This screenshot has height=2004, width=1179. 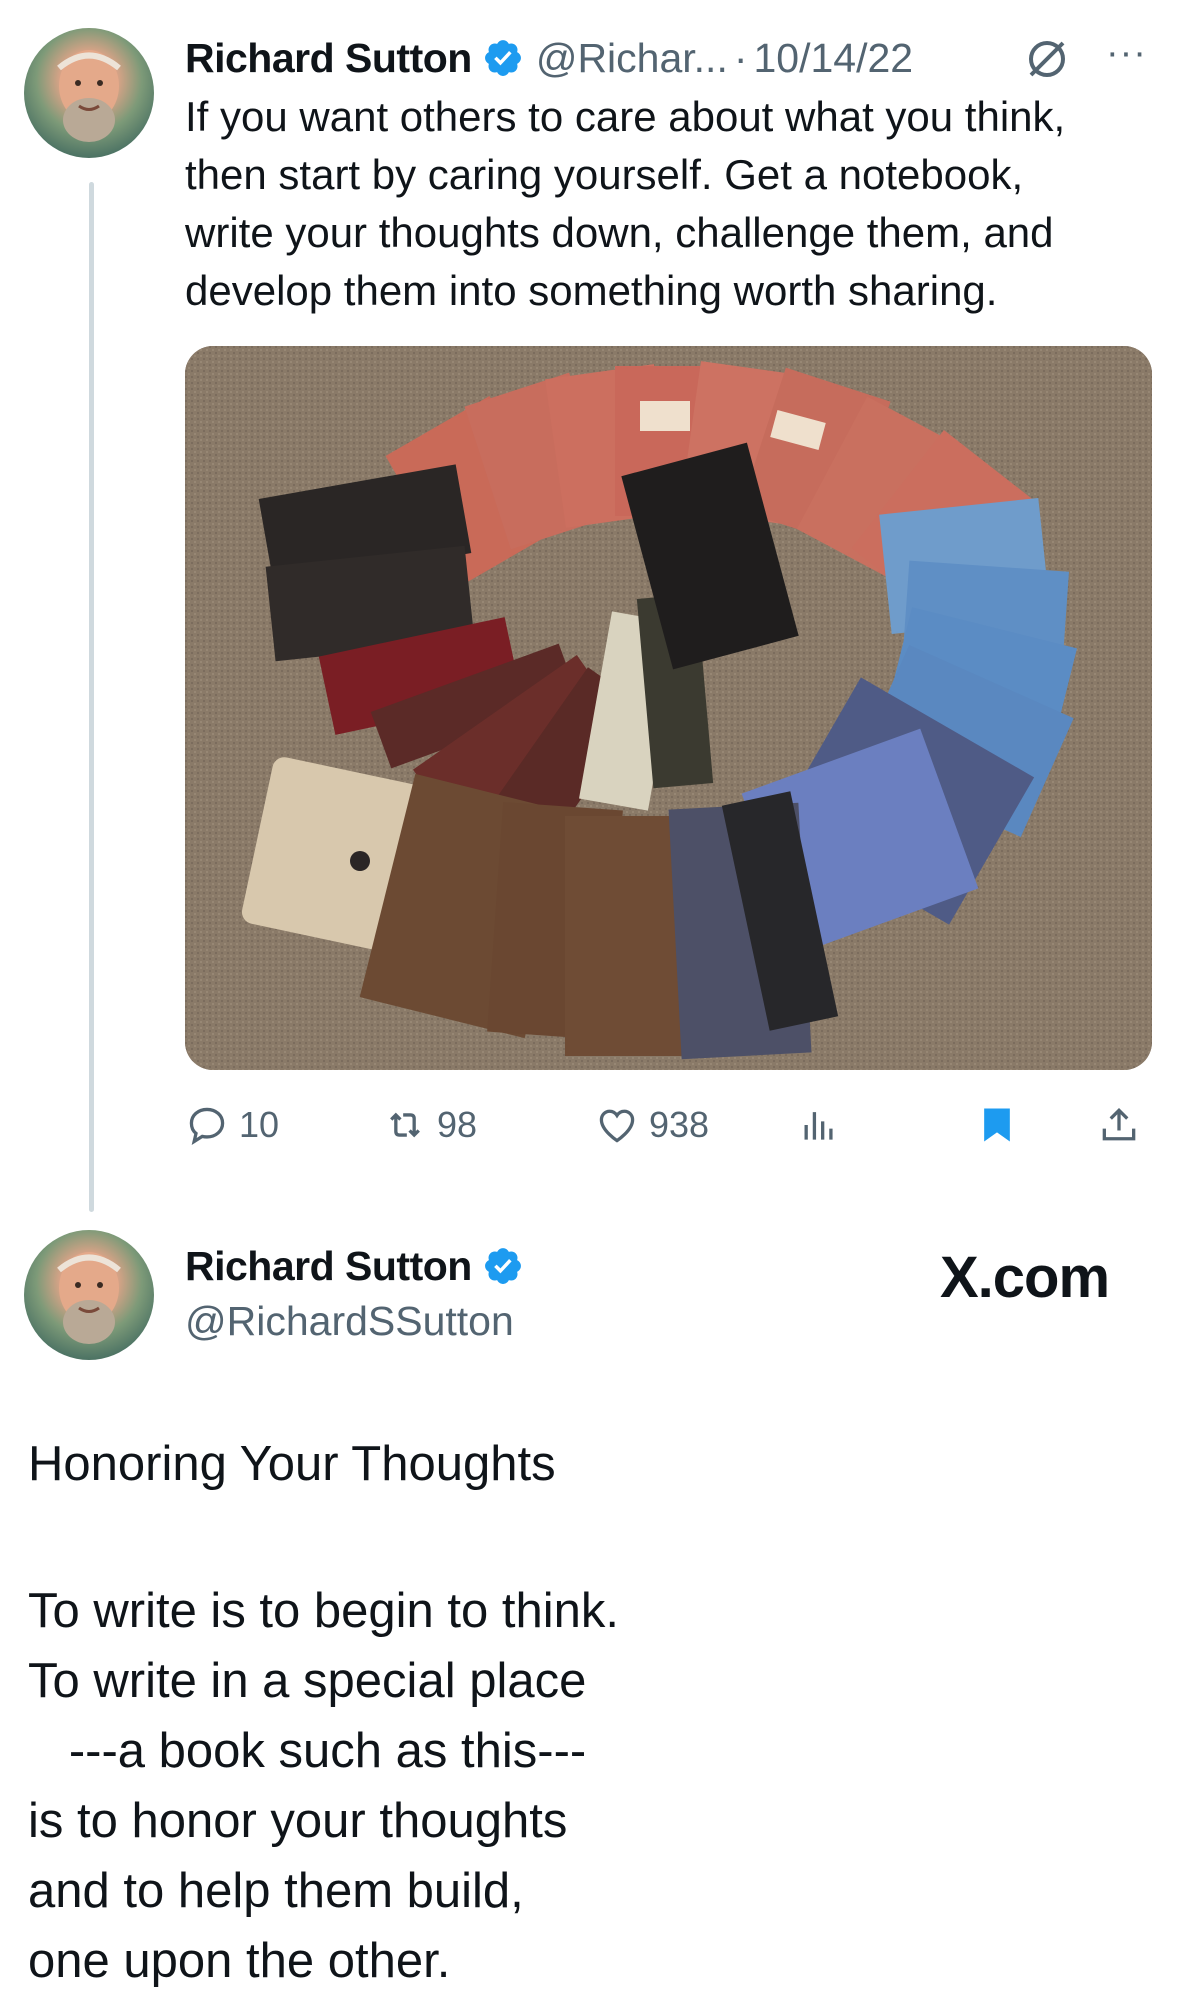 I want to click on like-button: 938, so click(x=652, y=1125).